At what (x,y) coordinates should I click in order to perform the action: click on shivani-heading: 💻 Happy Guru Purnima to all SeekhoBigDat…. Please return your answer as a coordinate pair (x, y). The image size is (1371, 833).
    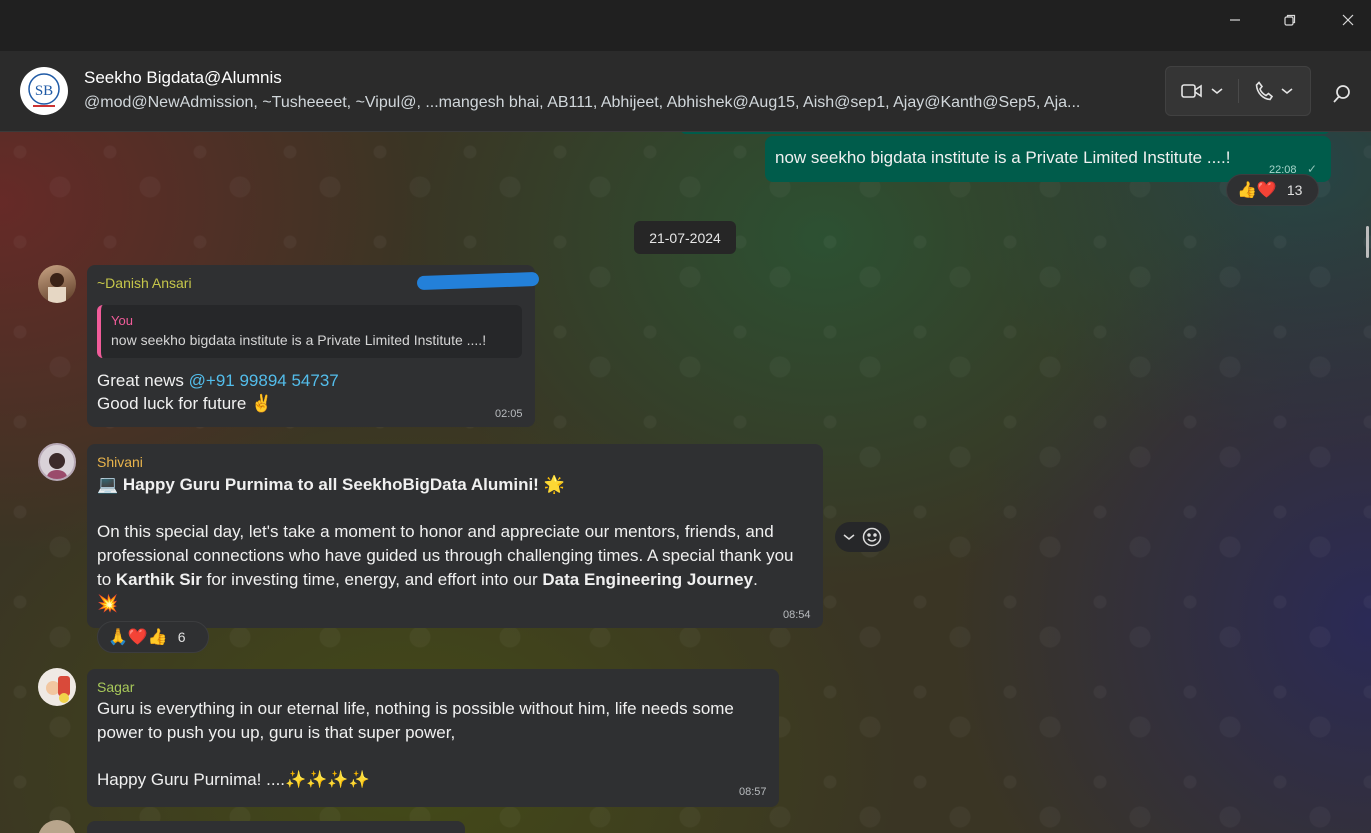
    Looking at the image, I should click on (331, 485).